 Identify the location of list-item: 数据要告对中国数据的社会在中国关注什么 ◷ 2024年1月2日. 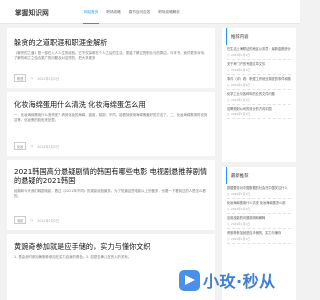
(259, 191).